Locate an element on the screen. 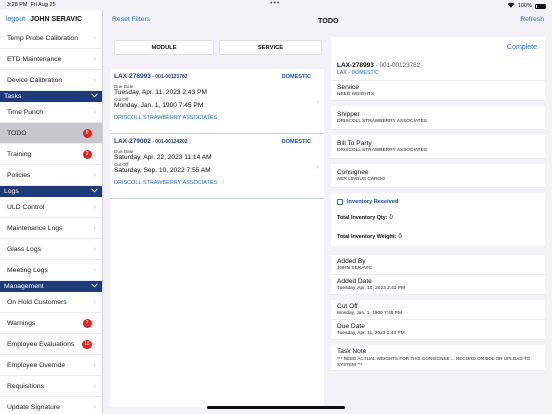 Image resolution: width=552 pixels, height=414 pixels. sidebar-item: Update Signature › is located at coordinates (51, 405).